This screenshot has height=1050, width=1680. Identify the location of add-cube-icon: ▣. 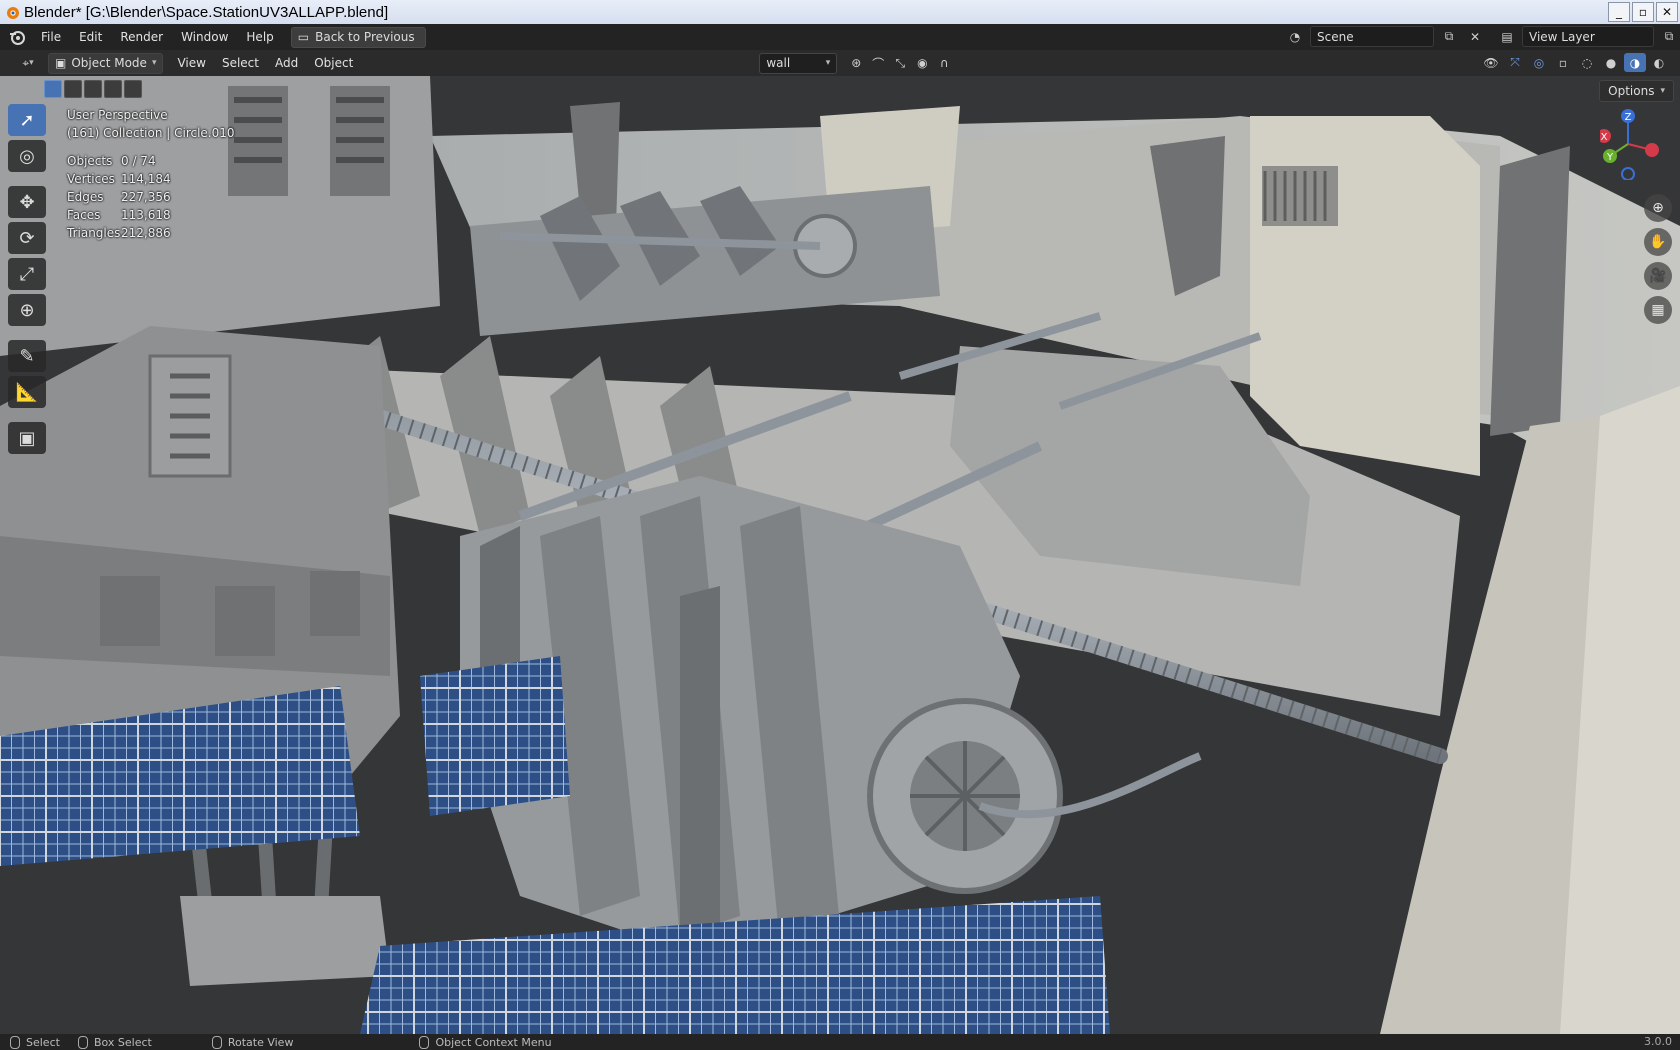
(27, 438).